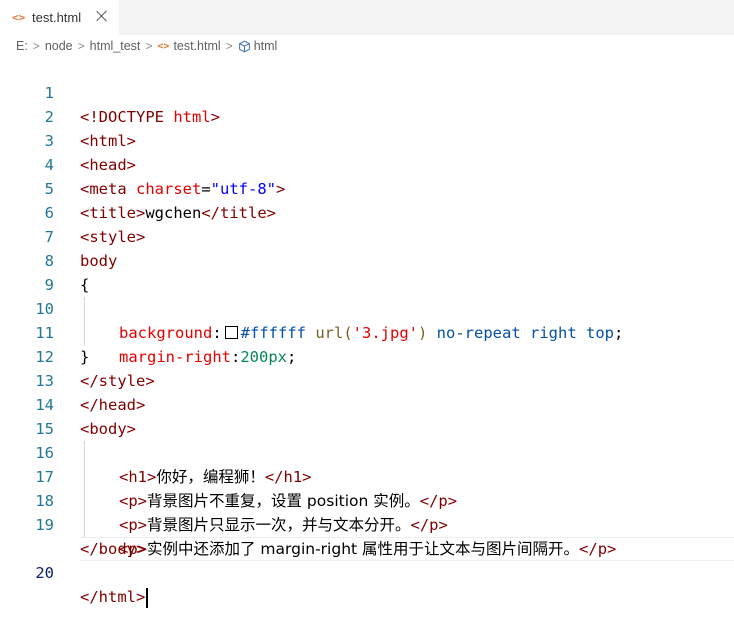 The width and height of the screenshot is (734, 633). What do you see at coordinates (57, 17) in the screenshot?
I see `tab-label: test.html` at bounding box center [57, 17].